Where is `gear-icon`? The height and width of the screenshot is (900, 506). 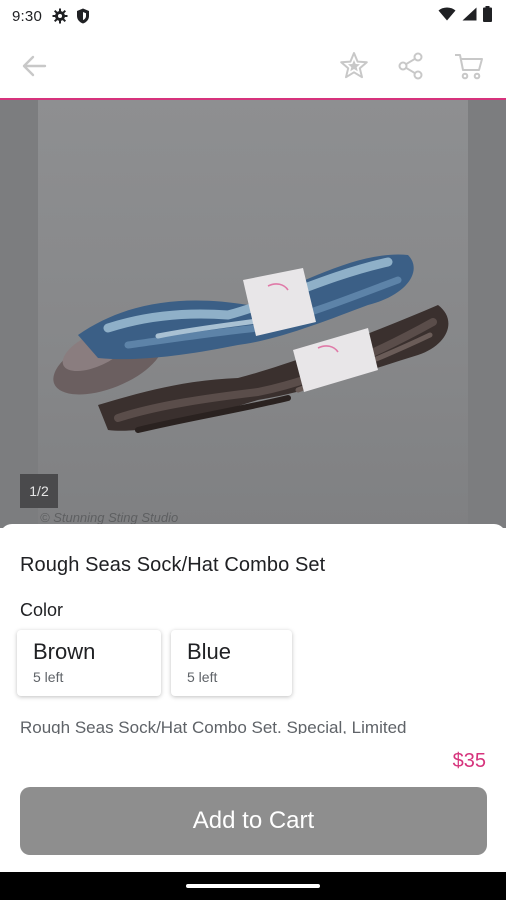 gear-icon is located at coordinates (60, 16).